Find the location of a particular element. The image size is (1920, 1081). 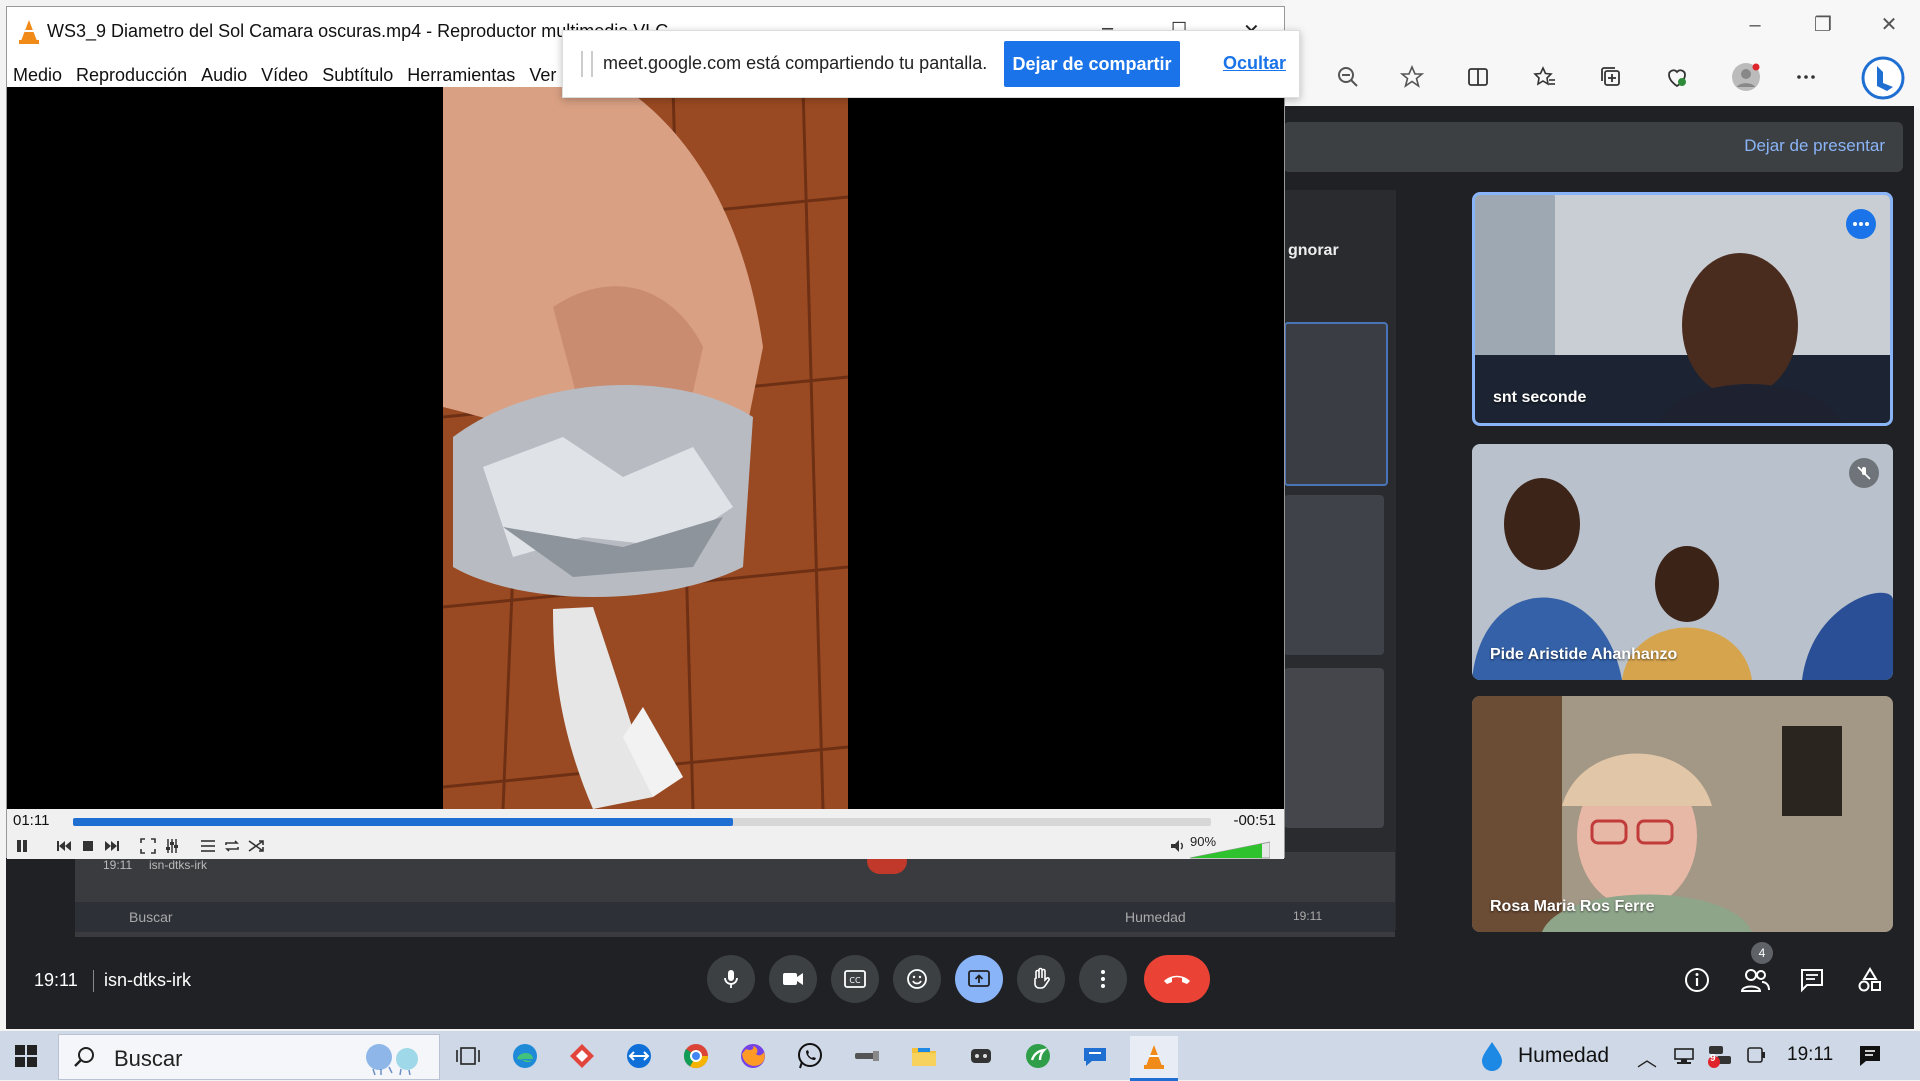

green-app-icon is located at coordinates (1038, 1056).